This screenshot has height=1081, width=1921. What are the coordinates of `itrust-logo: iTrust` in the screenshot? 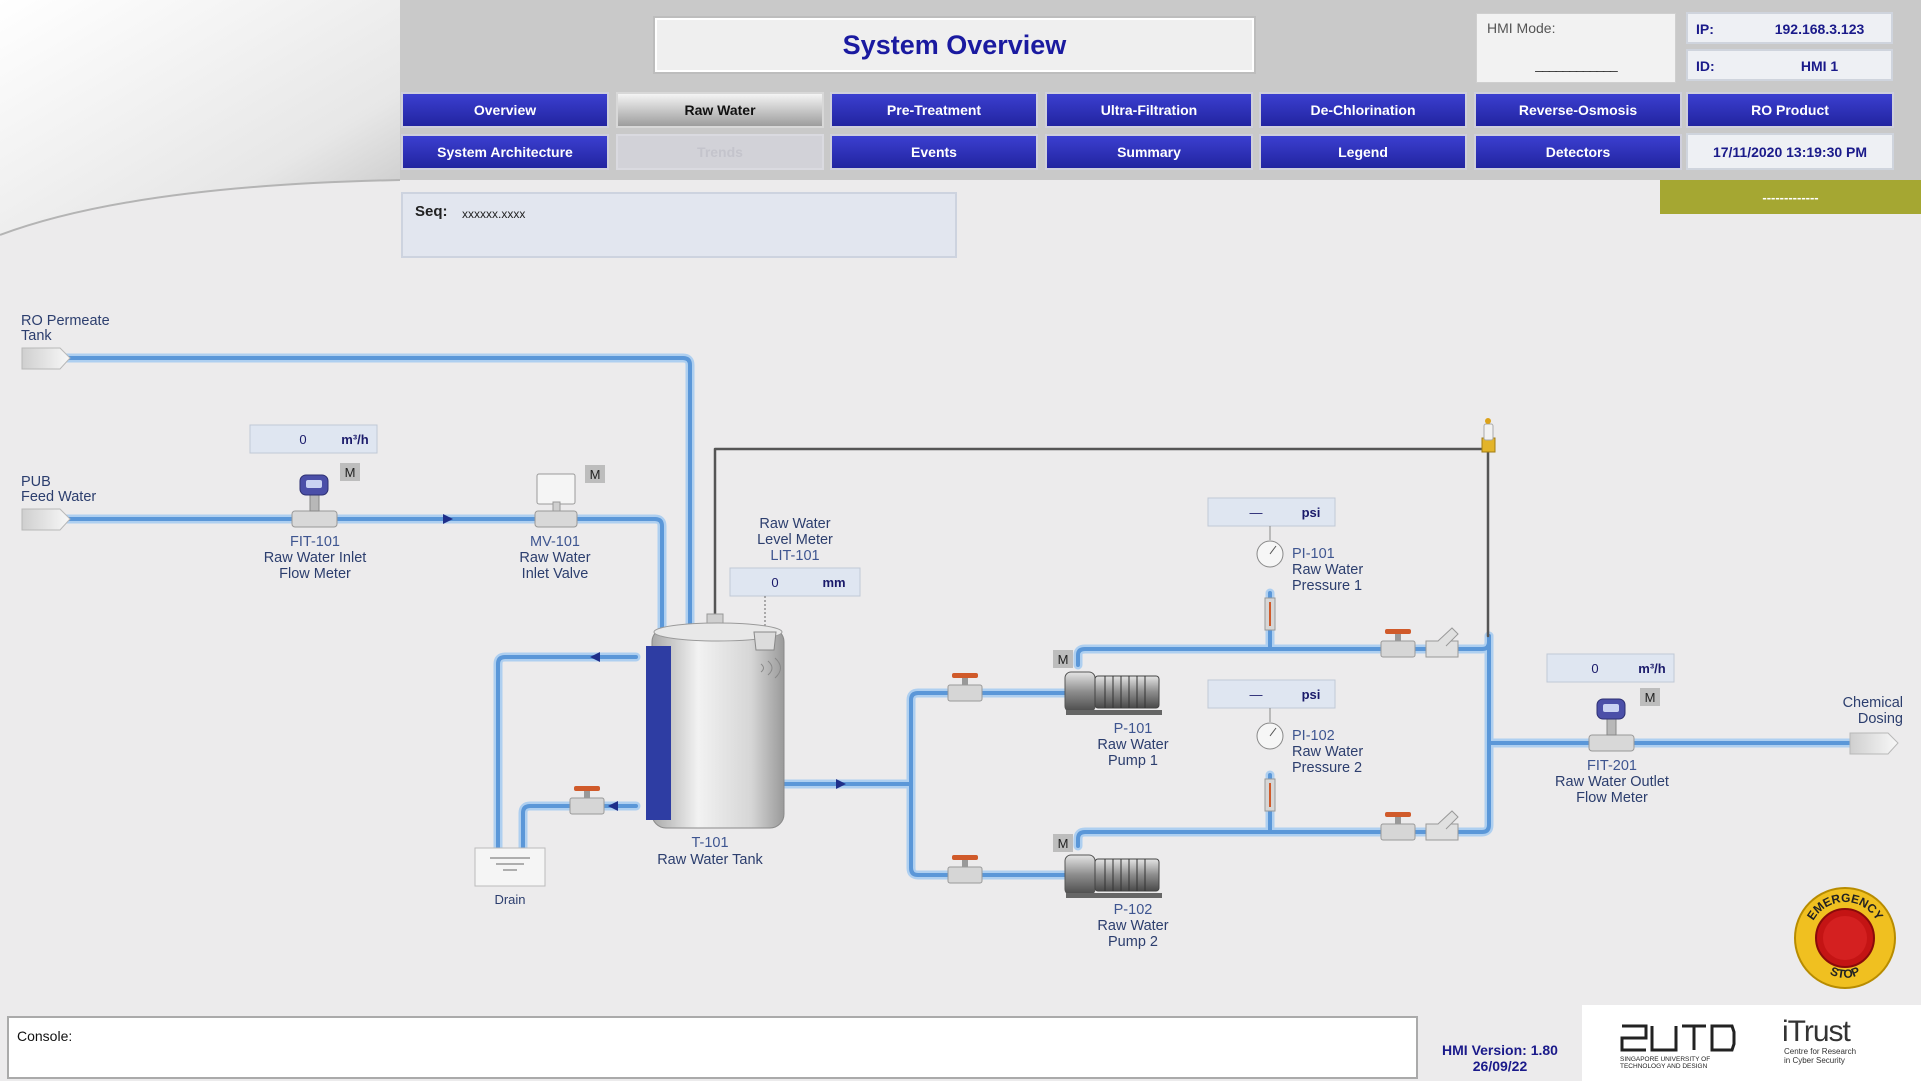 It's located at (1816, 1031).